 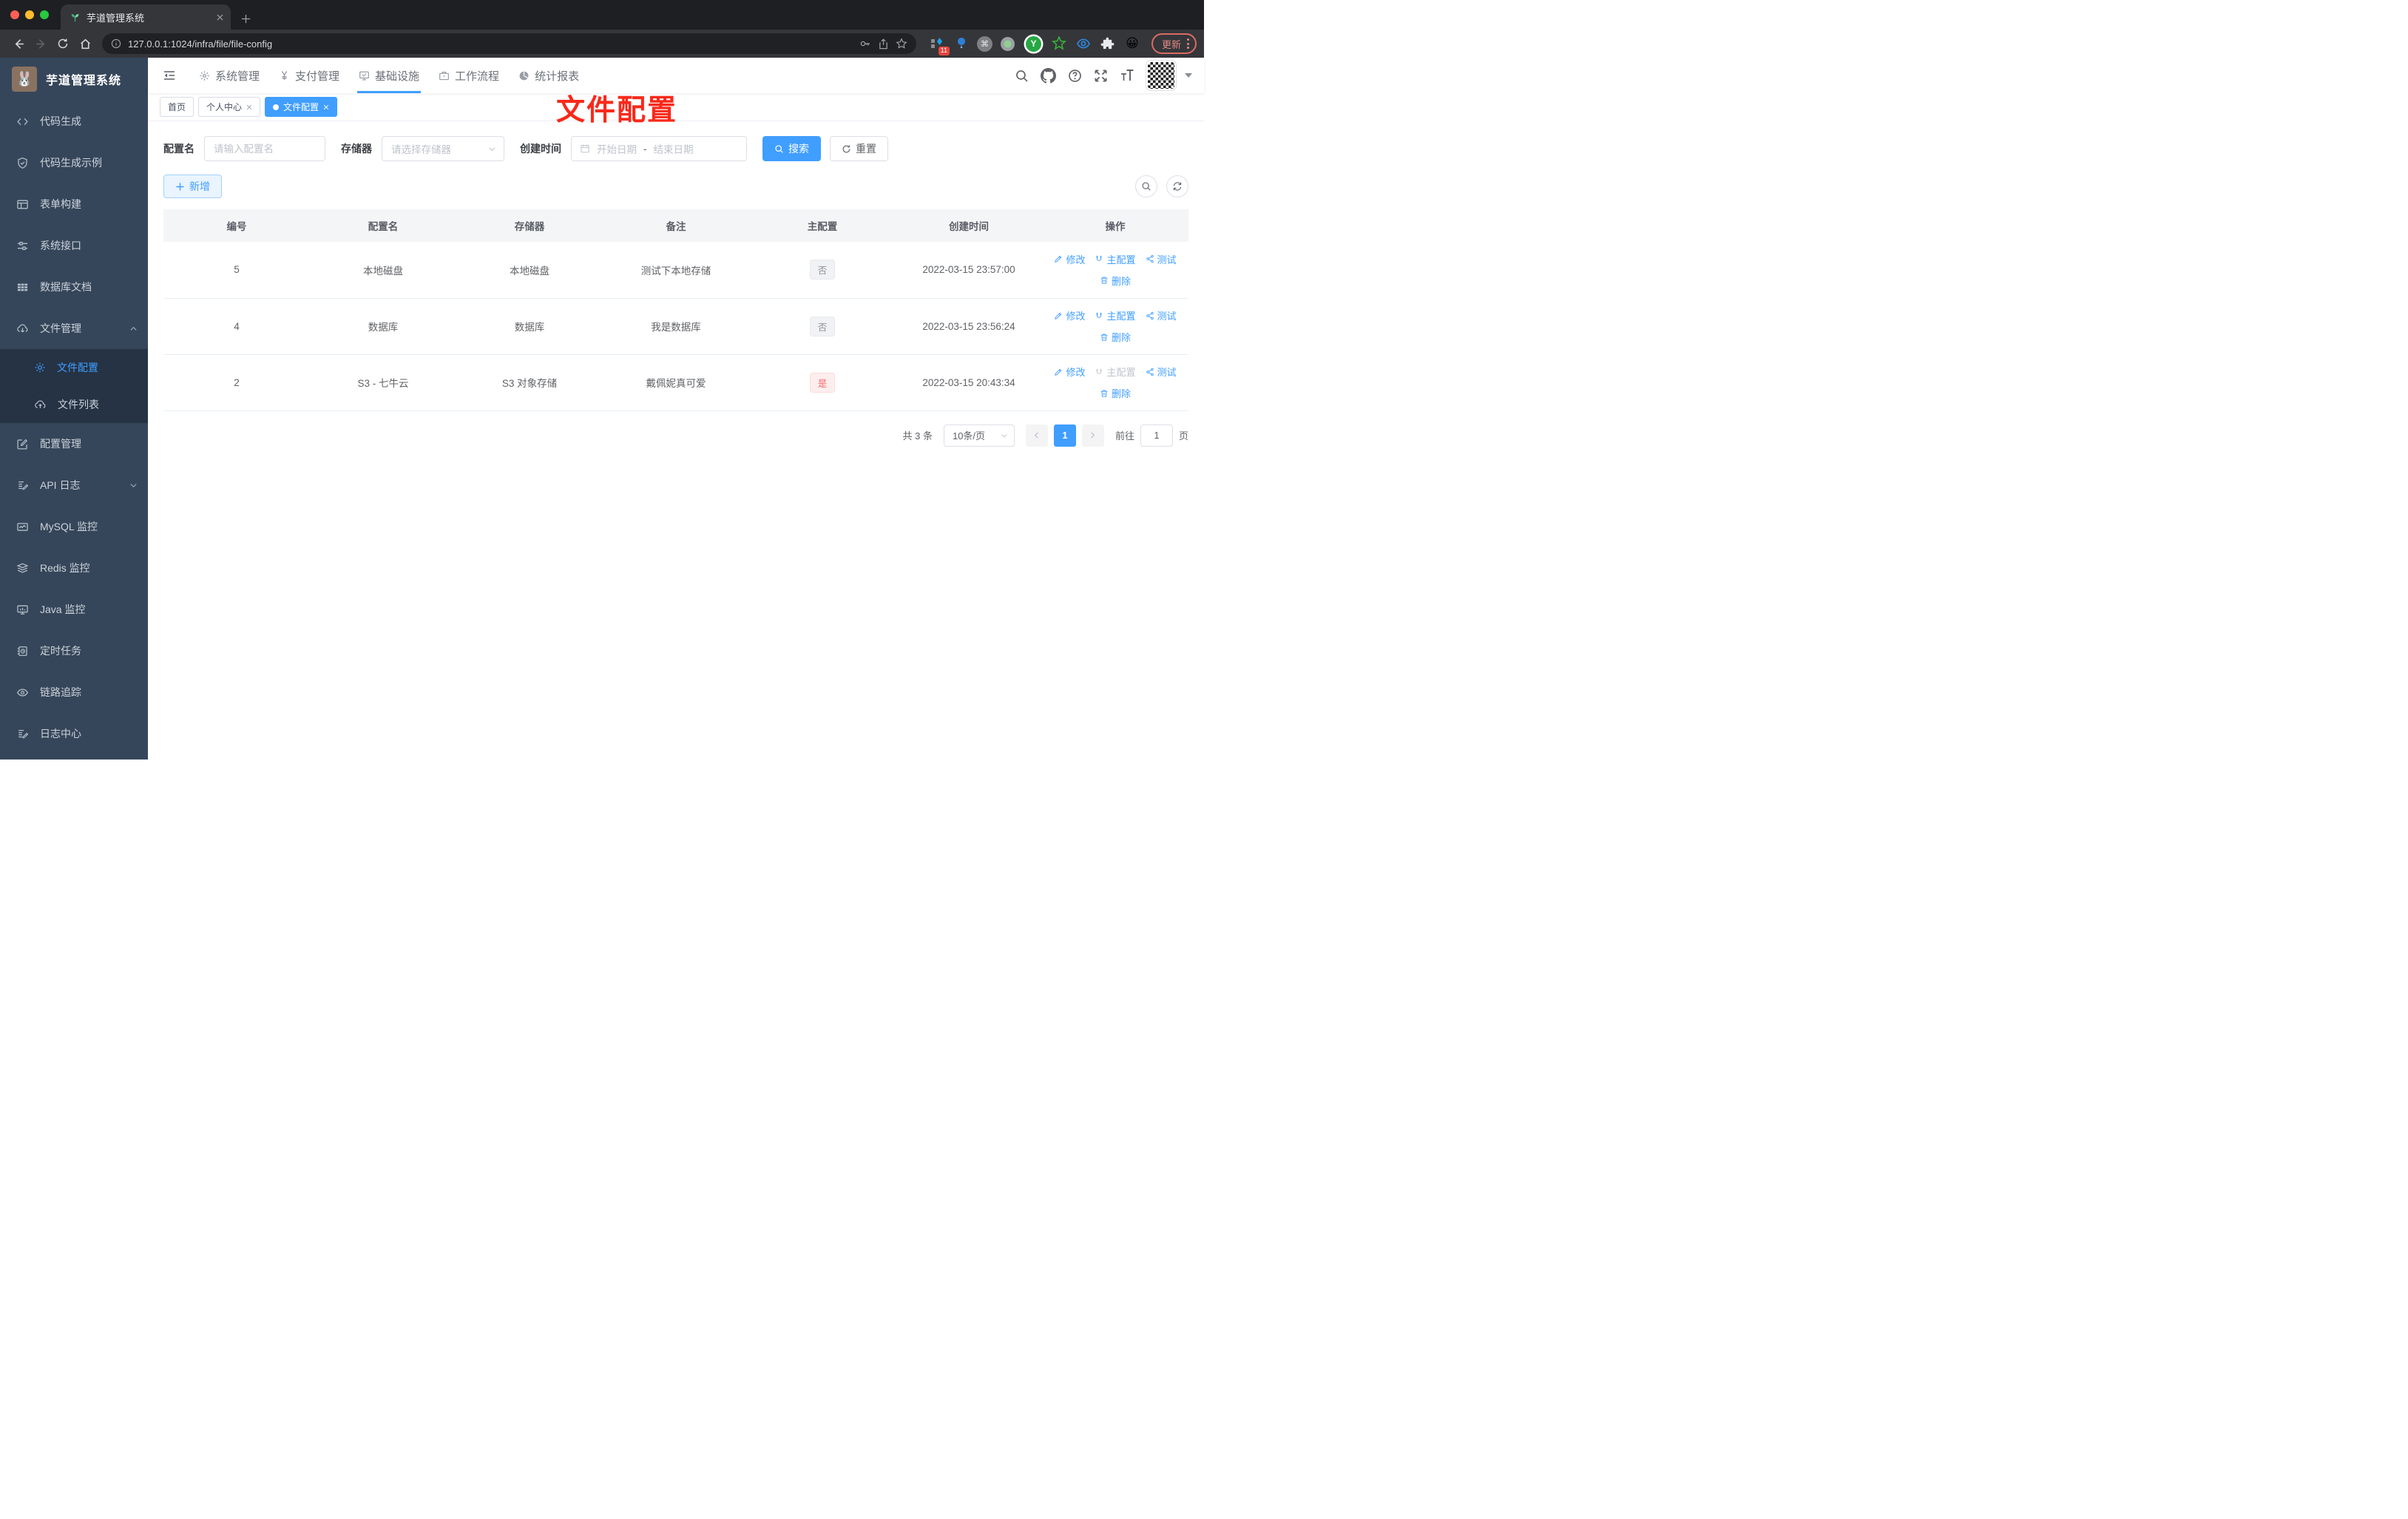 What do you see at coordinates (74, 204) in the screenshot?
I see `sidebar-item-form-builder: 表单构建` at bounding box center [74, 204].